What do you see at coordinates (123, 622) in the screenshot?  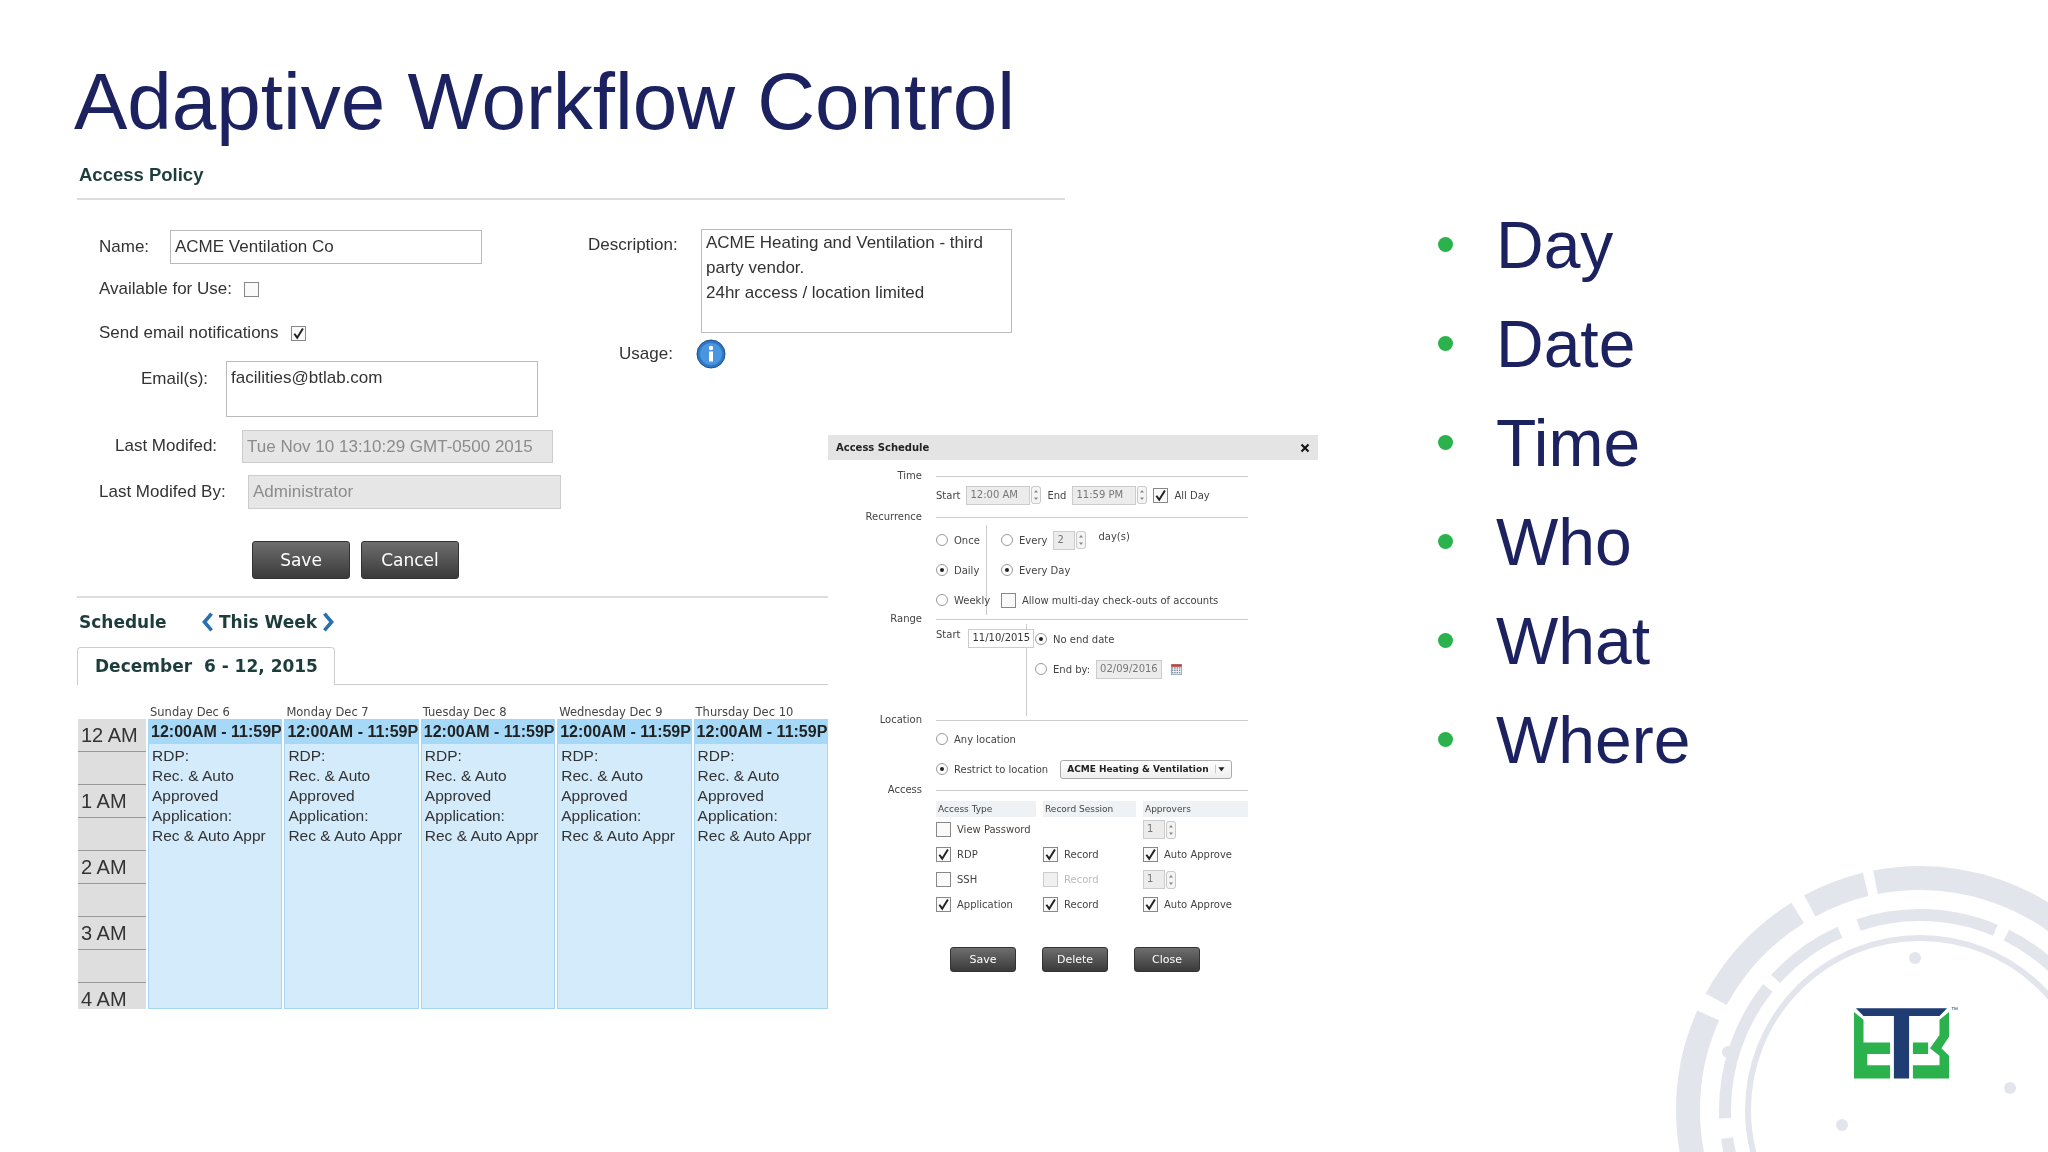 I see `section-heading: Schedule` at bounding box center [123, 622].